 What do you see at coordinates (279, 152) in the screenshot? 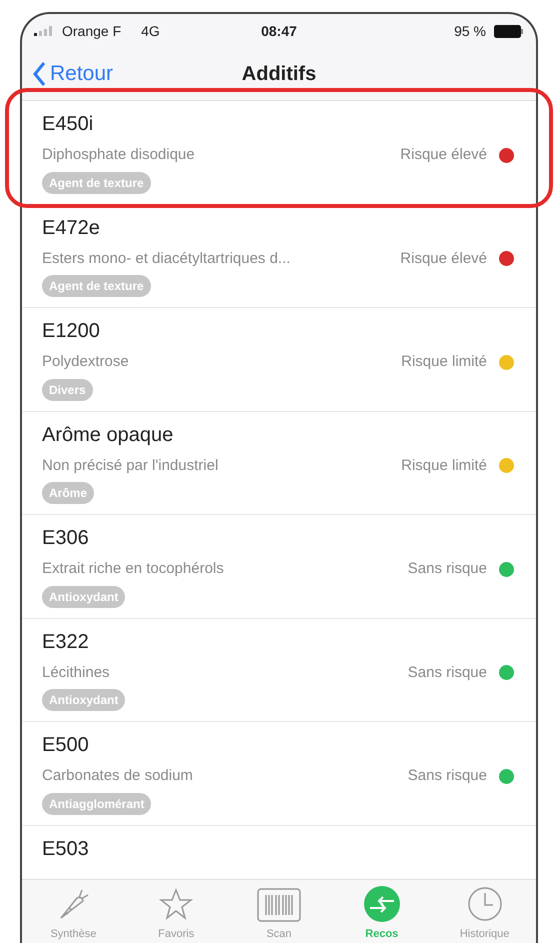
I see `additive-row: E450i Diphosphate disodique Risque élevé Agent de texture` at bounding box center [279, 152].